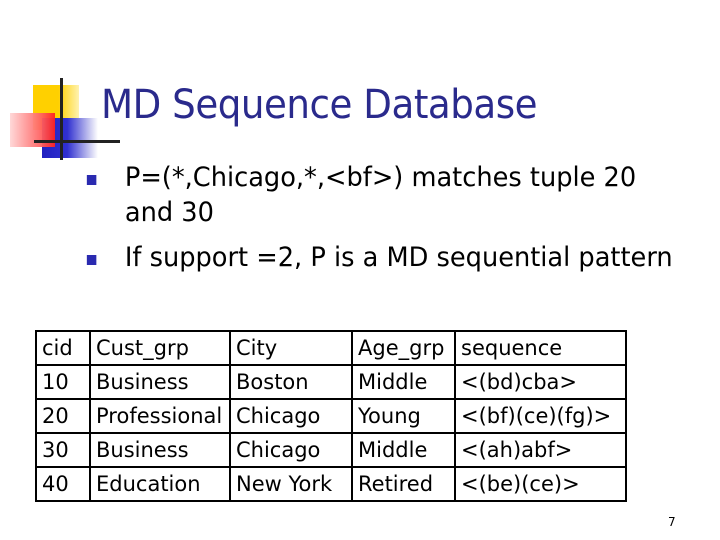  Describe the element at coordinates (63, 416) in the screenshot. I see `table-cell: 20` at that location.